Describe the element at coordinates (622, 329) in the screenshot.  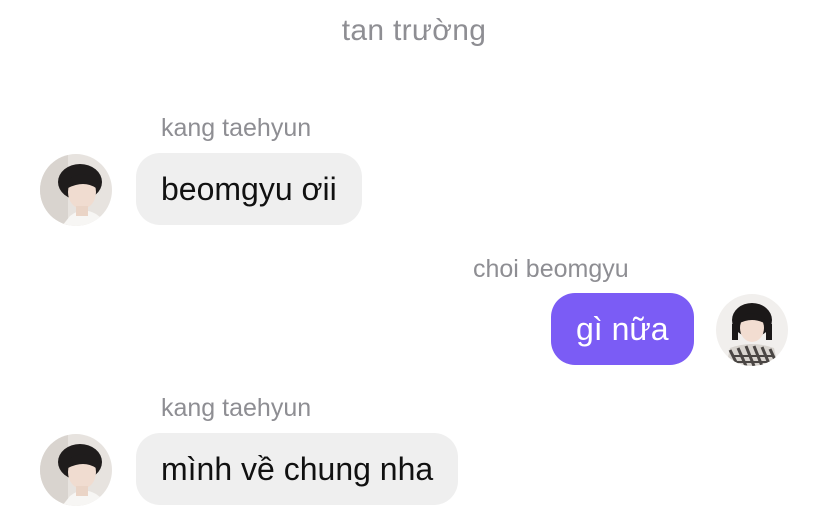
I see `message-bubble: gì nữa` at that location.